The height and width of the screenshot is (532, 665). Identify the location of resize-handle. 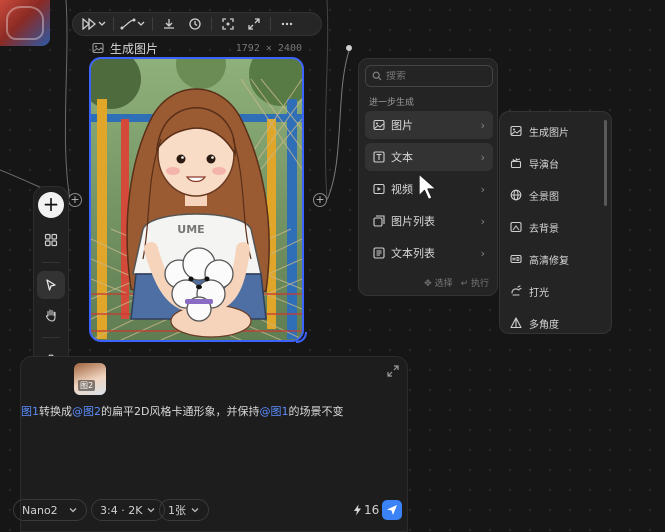
(301, 337).